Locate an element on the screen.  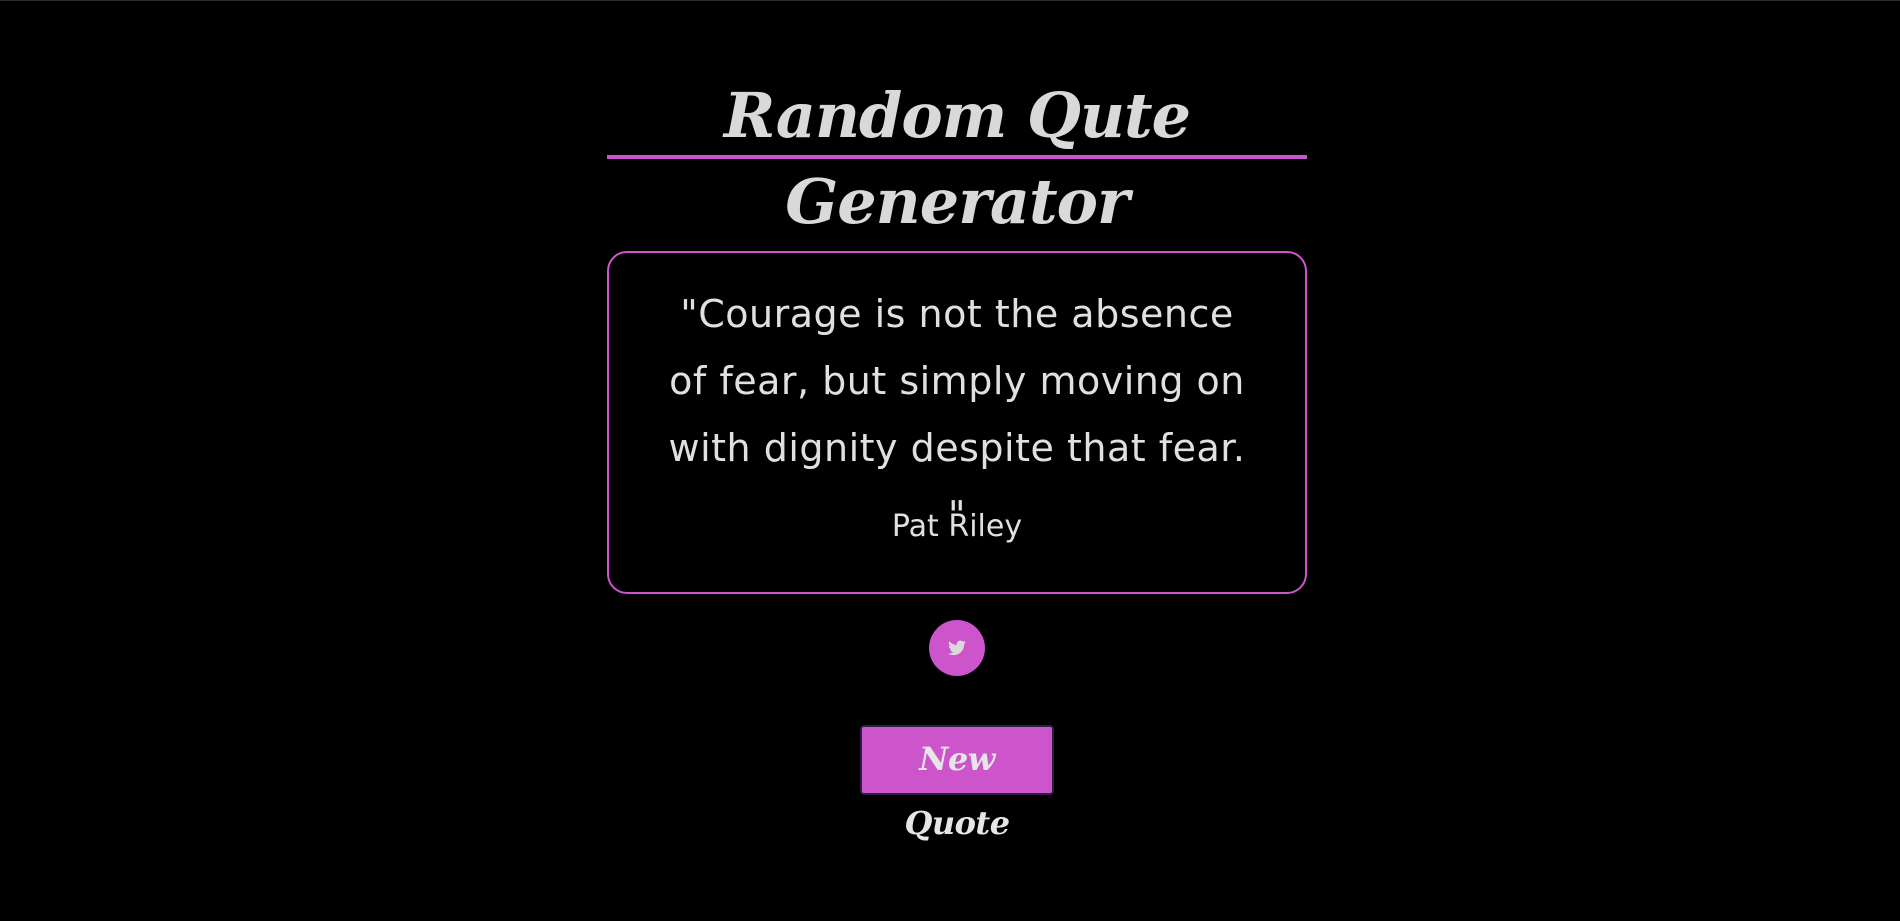
tweet-quote-button is located at coordinates (957, 648).